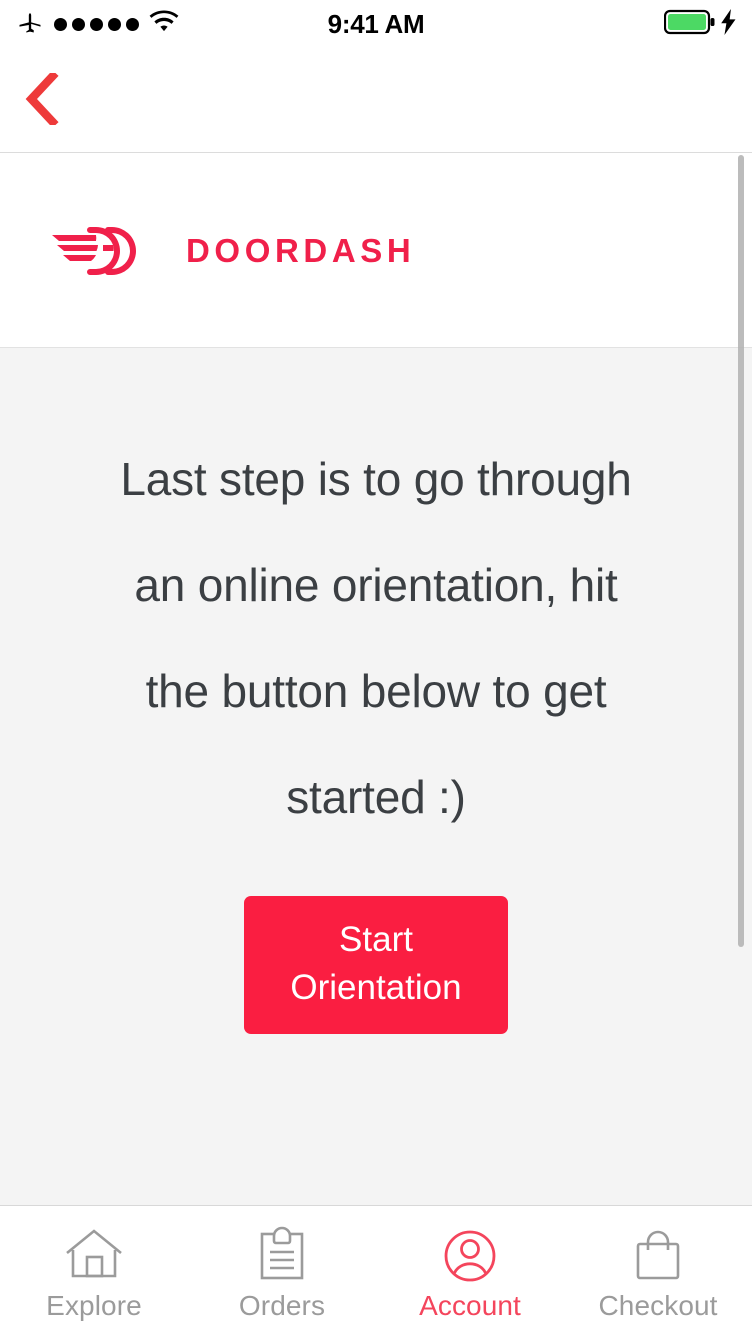 This screenshot has height=1334, width=752. I want to click on shopping-bag-icon, so click(658, 1256).